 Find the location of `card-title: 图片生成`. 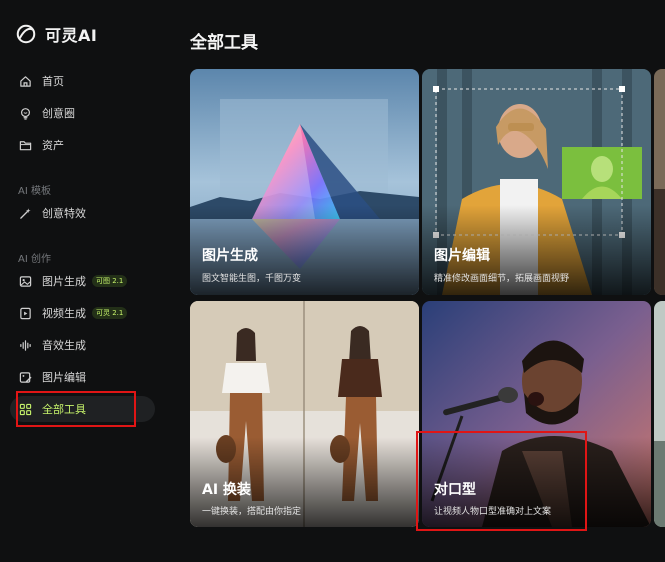

card-title: 图片生成 is located at coordinates (230, 256).